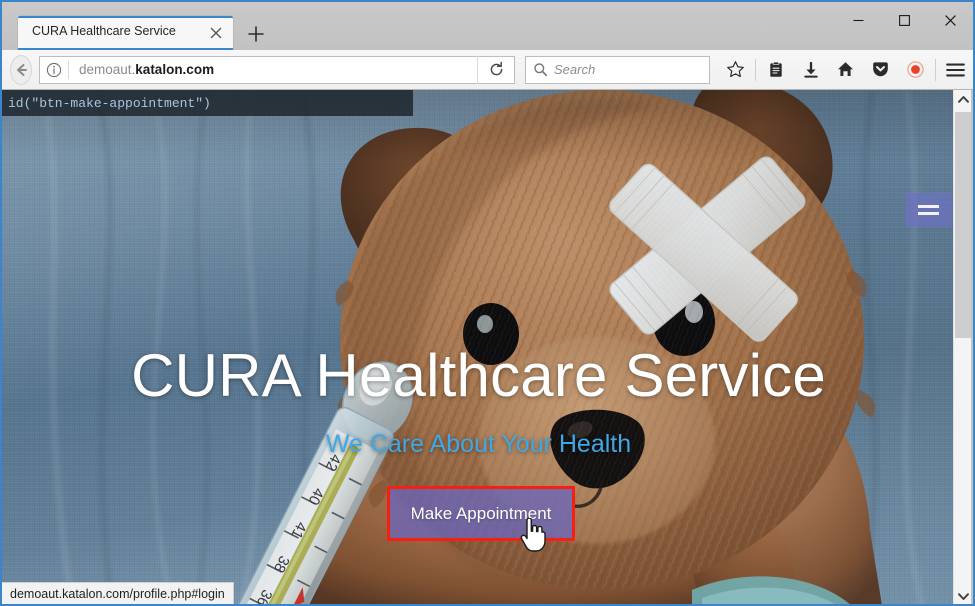  I want to click on scrollbar-thumb, so click(963, 225).